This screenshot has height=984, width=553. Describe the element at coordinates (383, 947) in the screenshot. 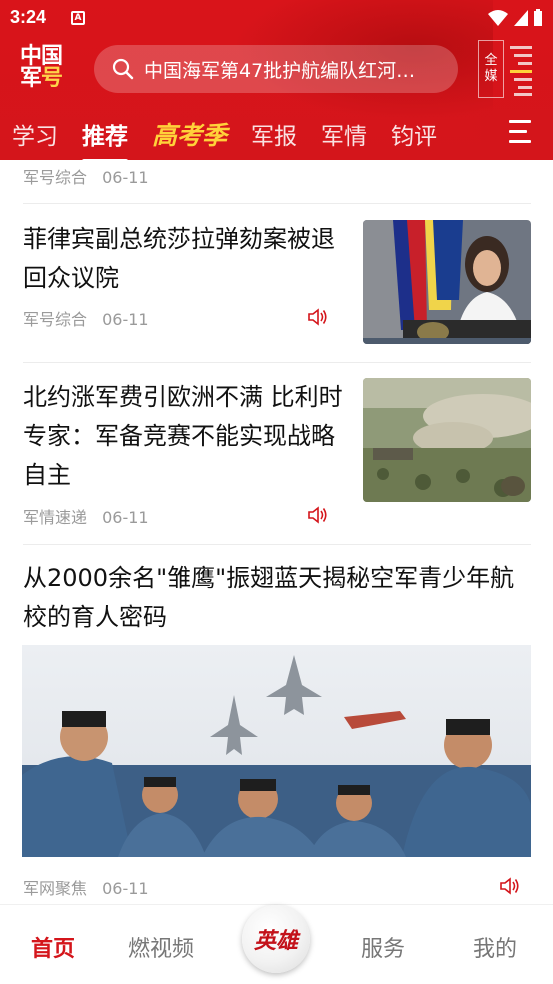

I see `nav-services: 服务` at that location.